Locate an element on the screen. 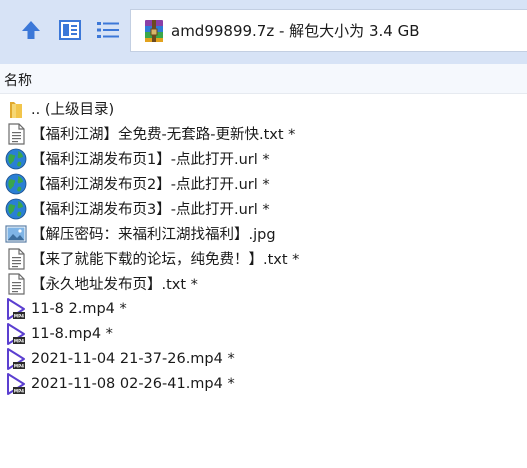  file-row: 【福利江湖发布页1】-点此打开.url * is located at coordinates (263, 158).